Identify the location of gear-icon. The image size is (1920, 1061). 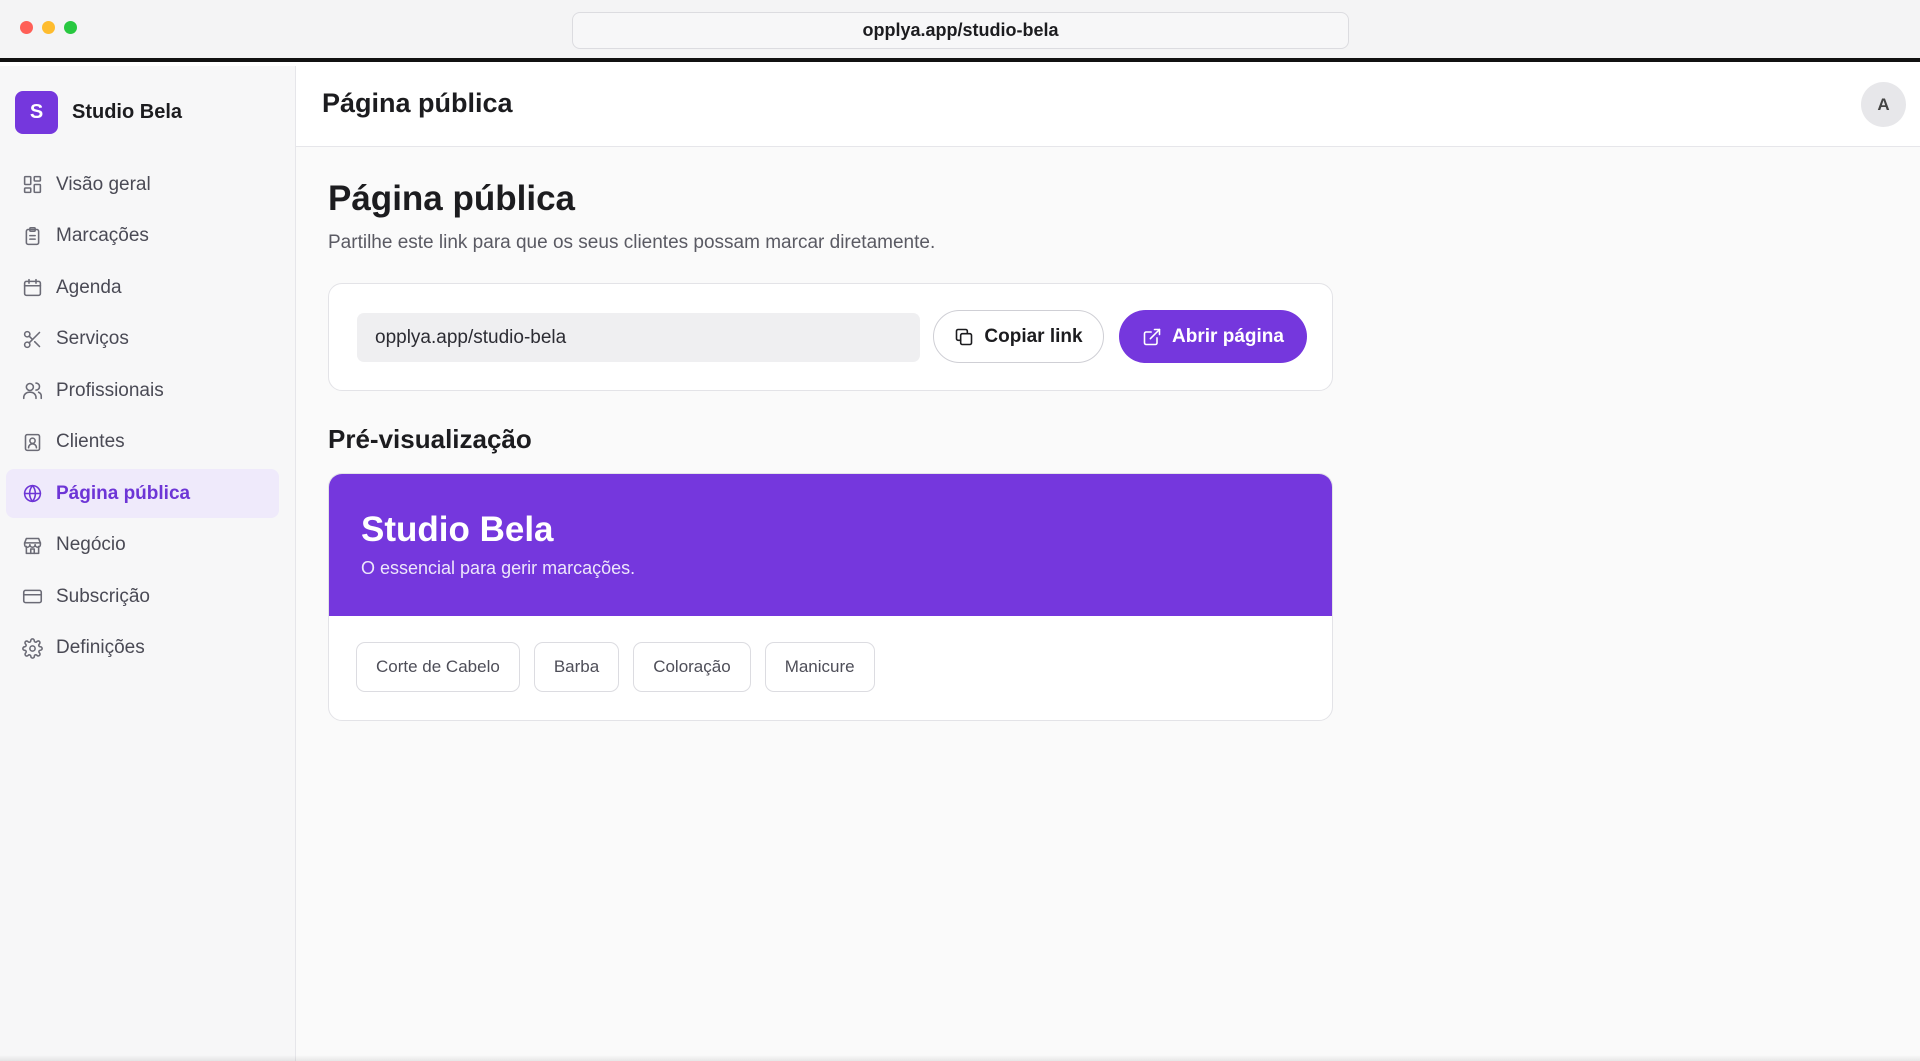
(32, 648).